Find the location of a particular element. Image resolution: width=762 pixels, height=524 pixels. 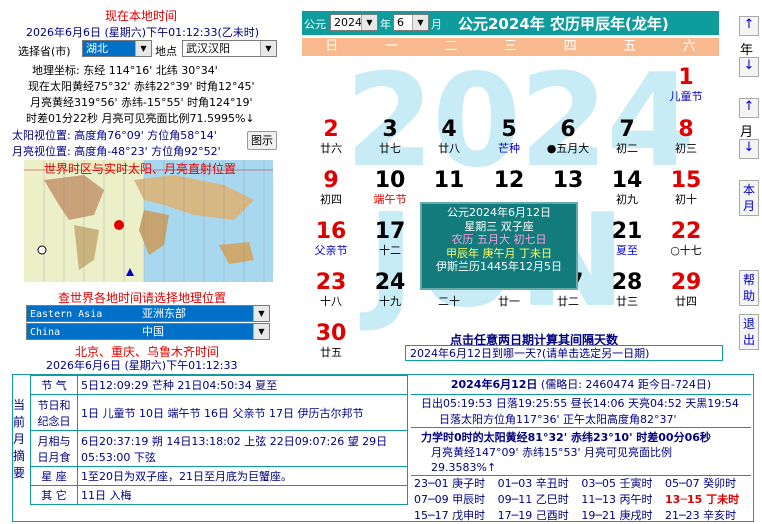

hours-row: 07─09 甲辰时 09─11 乙巳时 11─13 丙午时 13─15 丁未时 is located at coordinates (581, 500).